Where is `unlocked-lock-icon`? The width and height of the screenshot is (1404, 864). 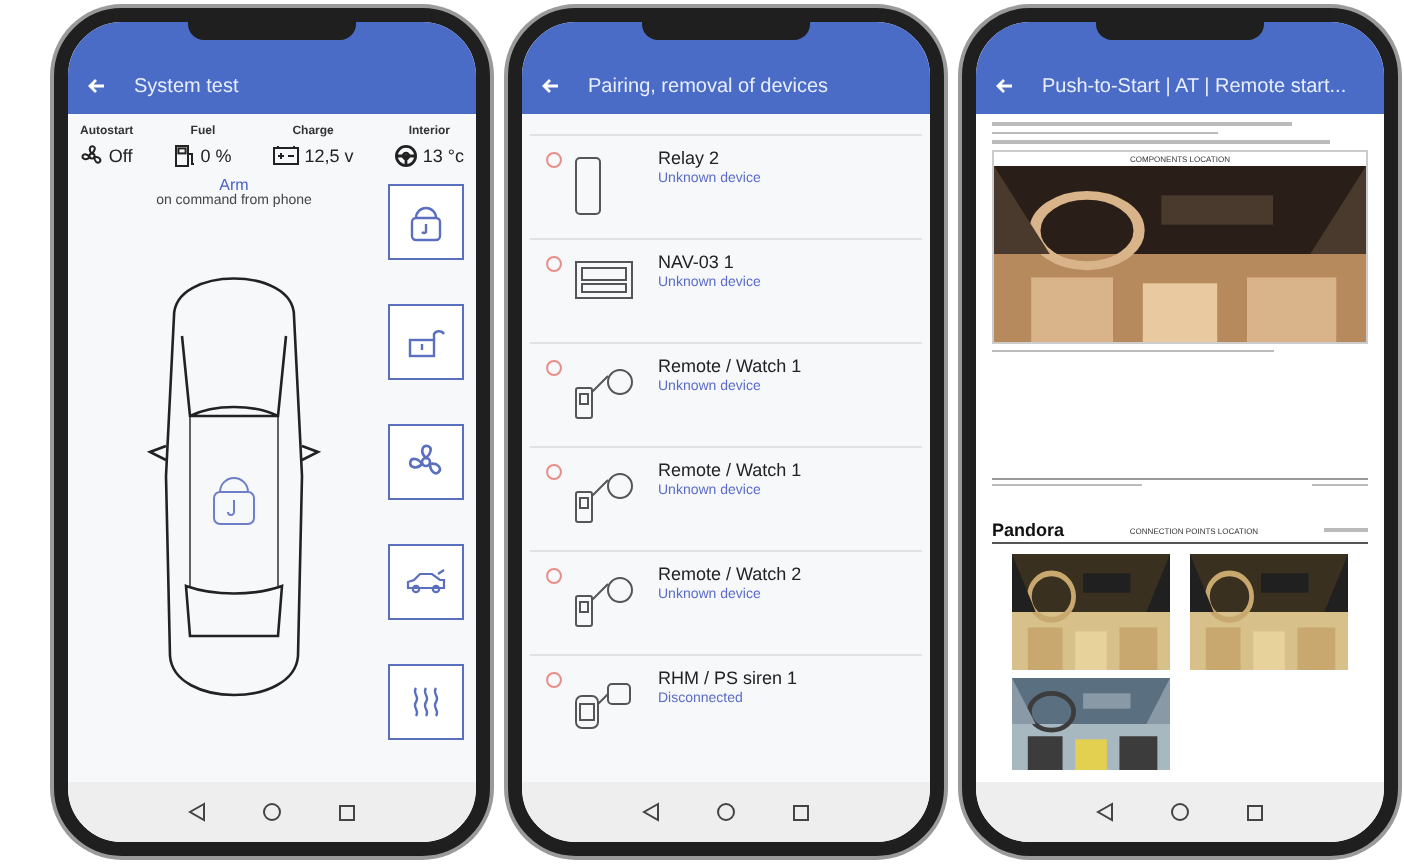
unlocked-lock-icon is located at coordinates (426, 342).